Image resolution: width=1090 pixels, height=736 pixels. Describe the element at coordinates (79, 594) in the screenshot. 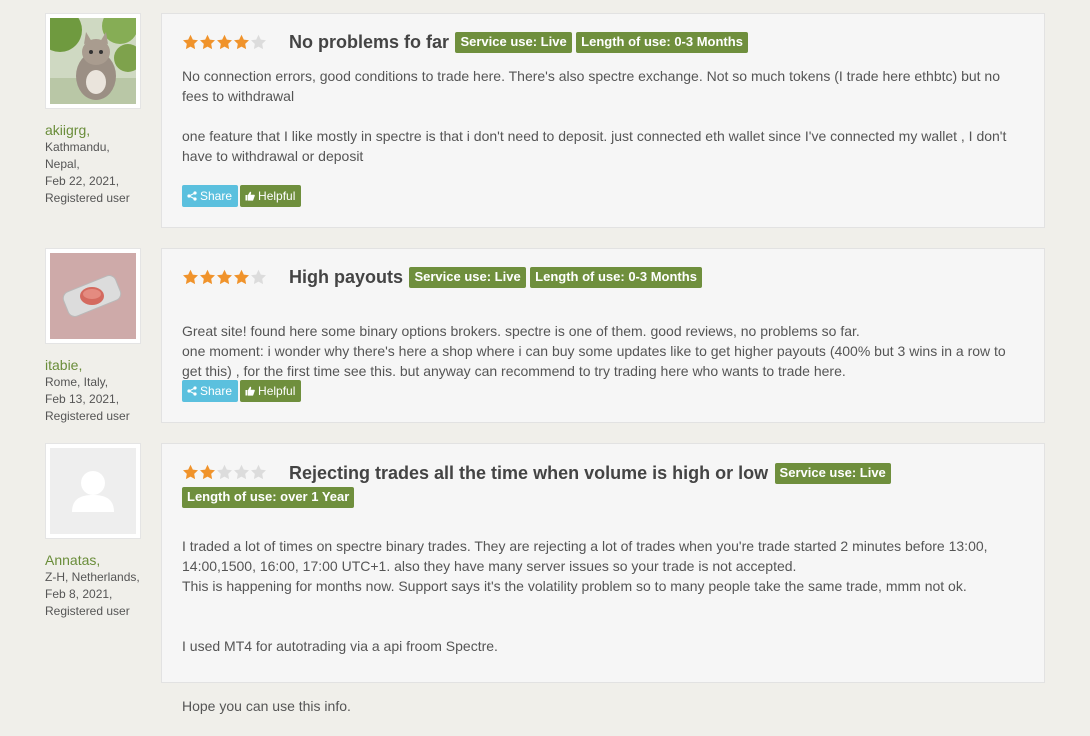

I see `review-date: Feb 8, 2021,` at that location.